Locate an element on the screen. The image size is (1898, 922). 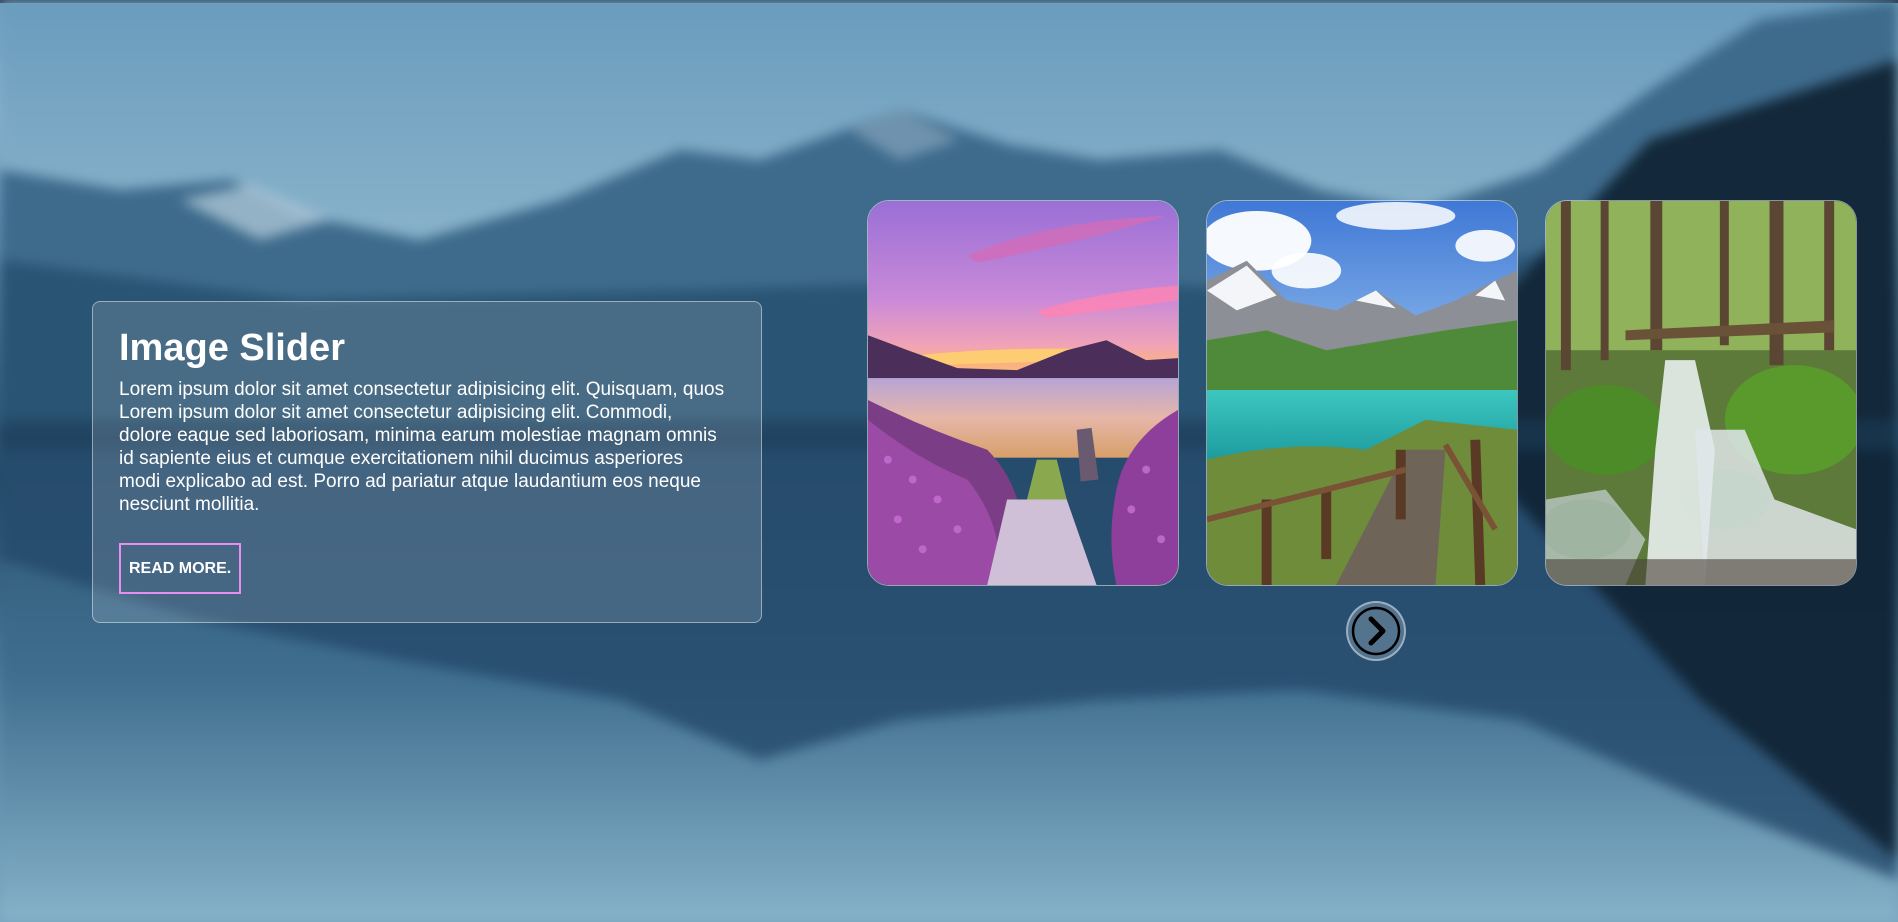
slide-image-mountain-lake is located at coordinates (1362, 393).